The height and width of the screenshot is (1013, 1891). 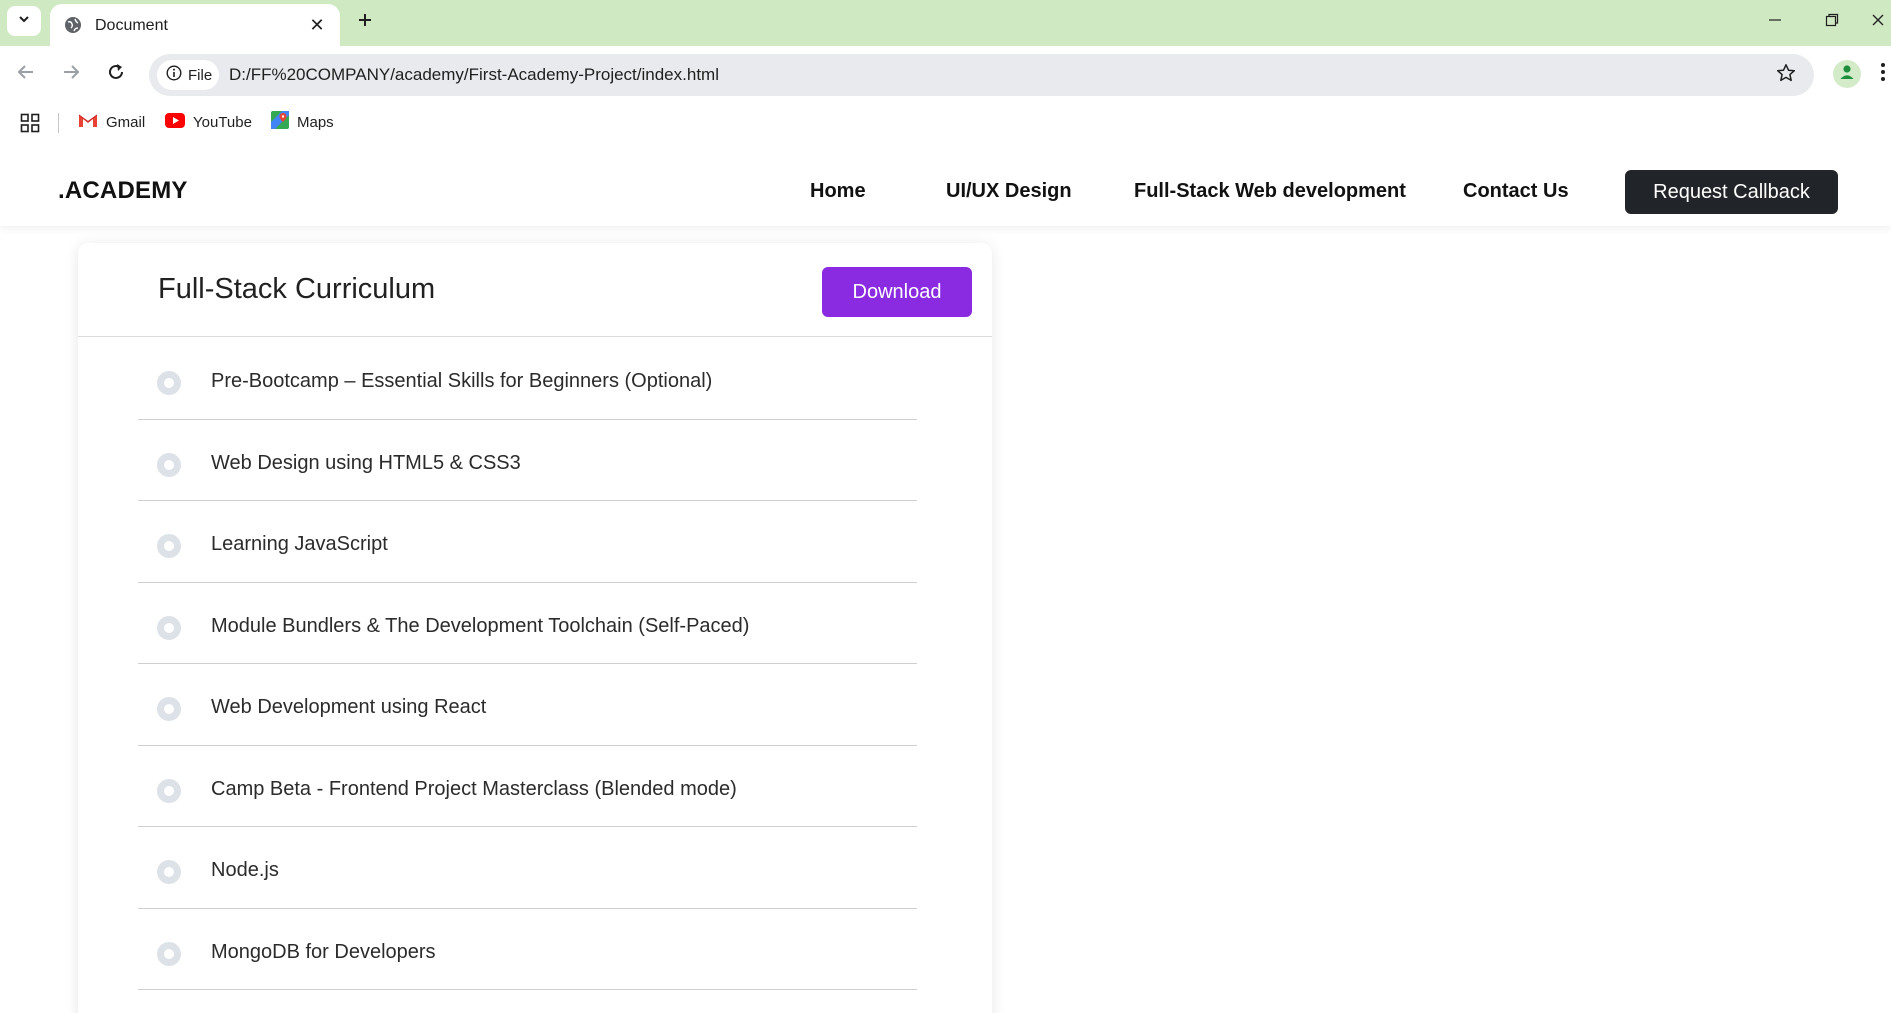 I want to click on module-label: Web Design using HTML5 & CSS3, so click(x=366, y=462).